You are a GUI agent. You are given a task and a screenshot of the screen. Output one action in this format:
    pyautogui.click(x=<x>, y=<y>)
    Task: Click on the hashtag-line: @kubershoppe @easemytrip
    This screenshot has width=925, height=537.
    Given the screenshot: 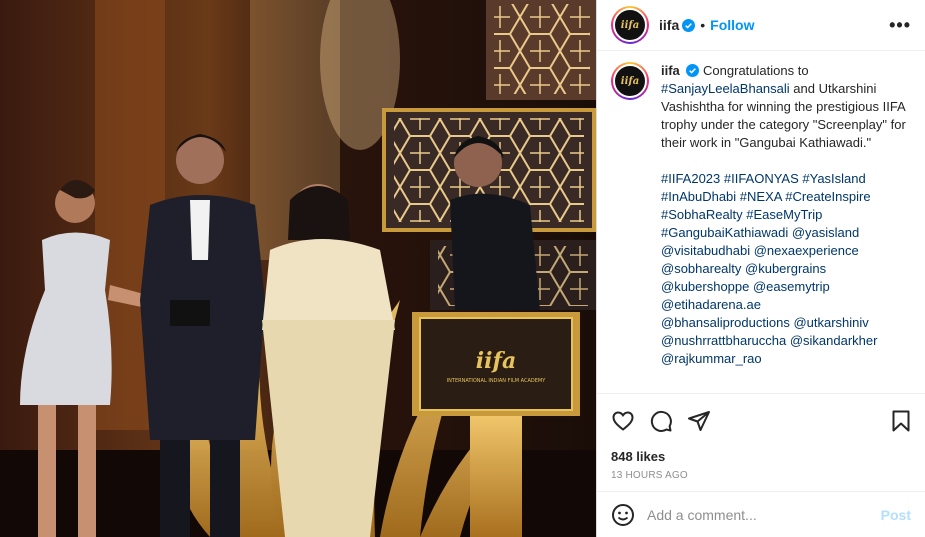 What is the action you would take?
    pyautogui.click(x=786, y=287)
    